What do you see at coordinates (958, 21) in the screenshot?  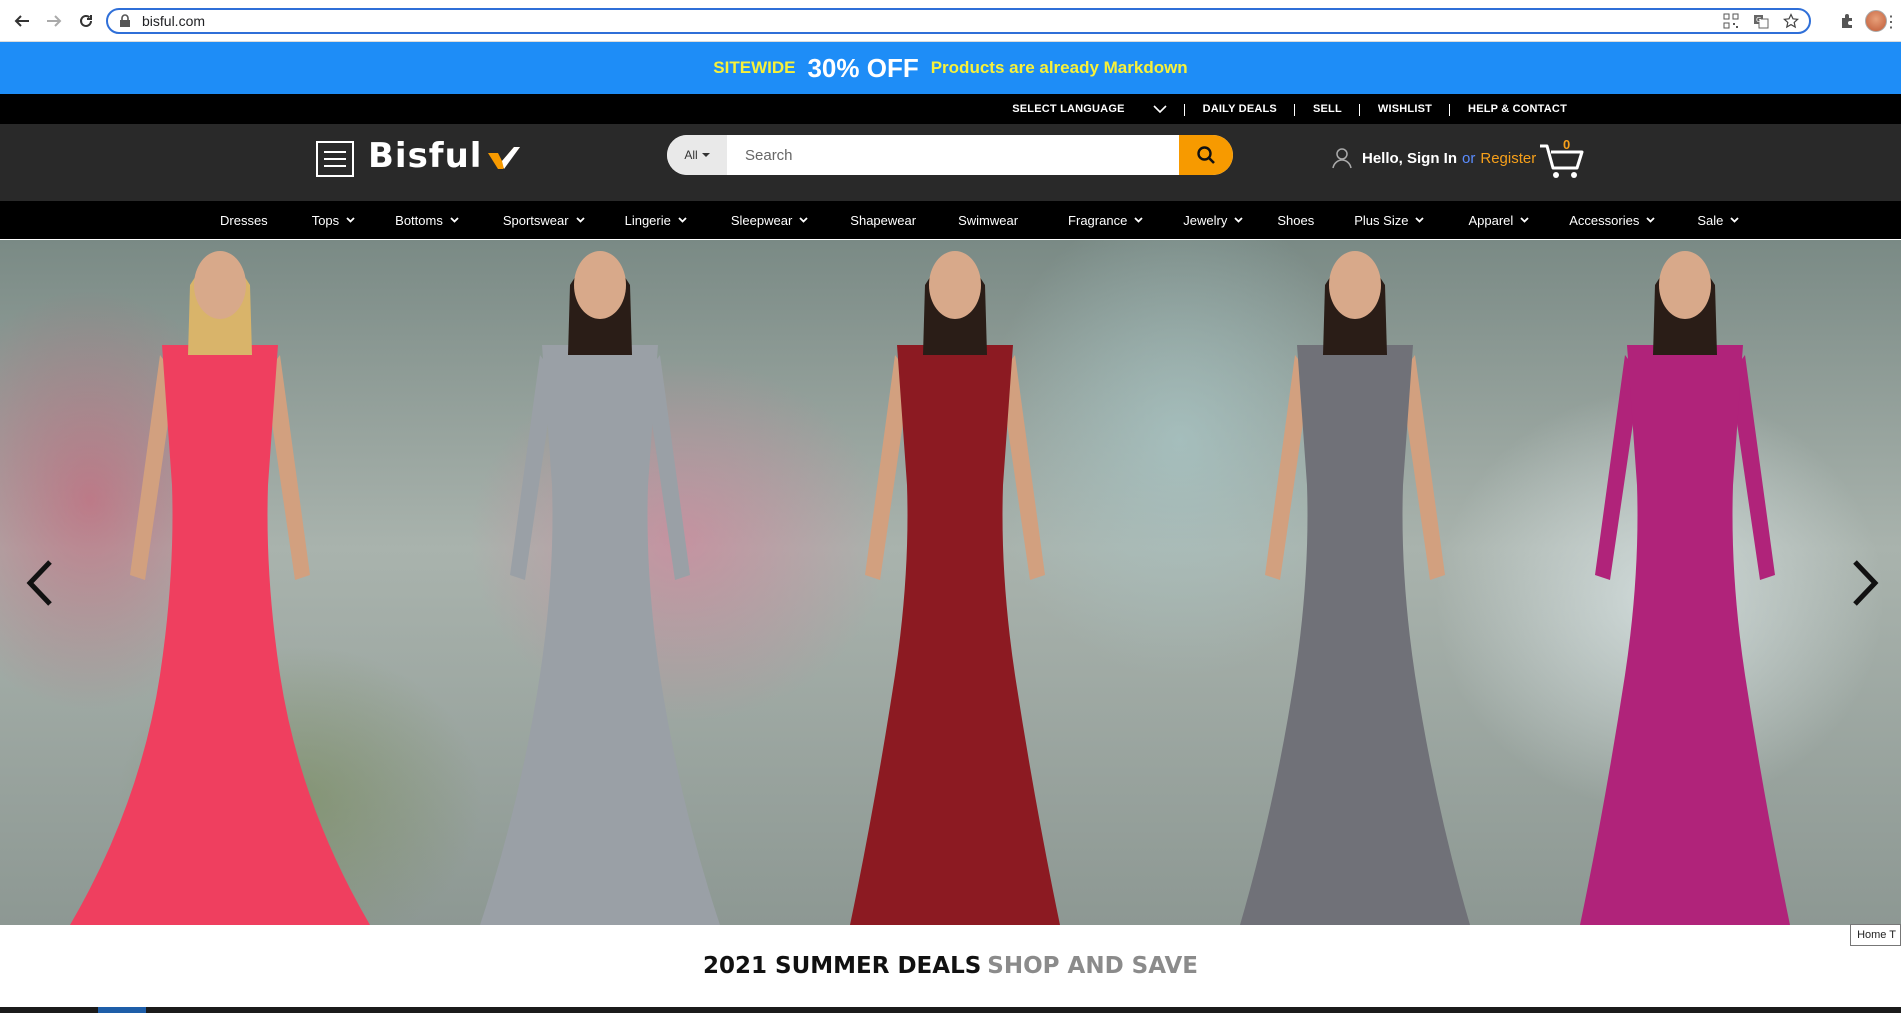 I see `address-bar: bisful.com G` at bounding box center [958, 21].